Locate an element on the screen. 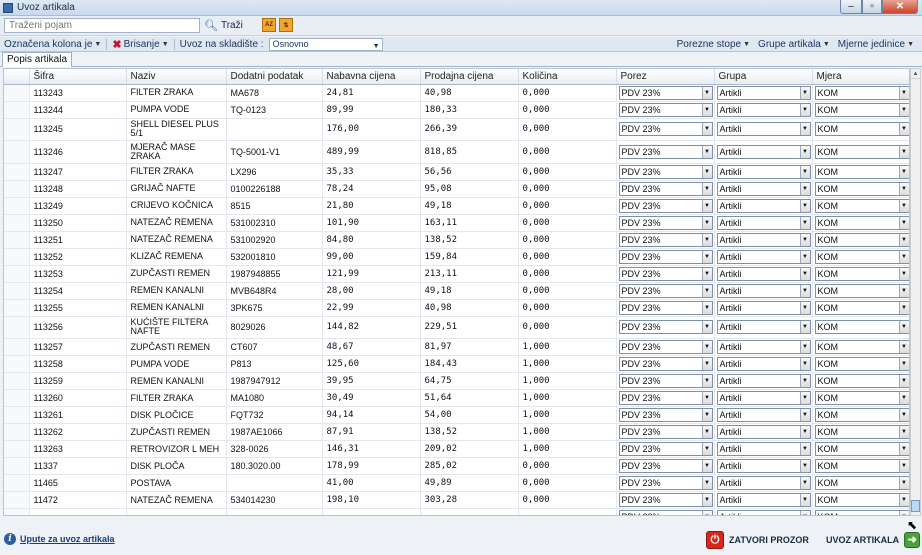 The width and height of the screenshot is (922, 555). cell-sell-price: 303,28 is located at coordinates (469, 500).